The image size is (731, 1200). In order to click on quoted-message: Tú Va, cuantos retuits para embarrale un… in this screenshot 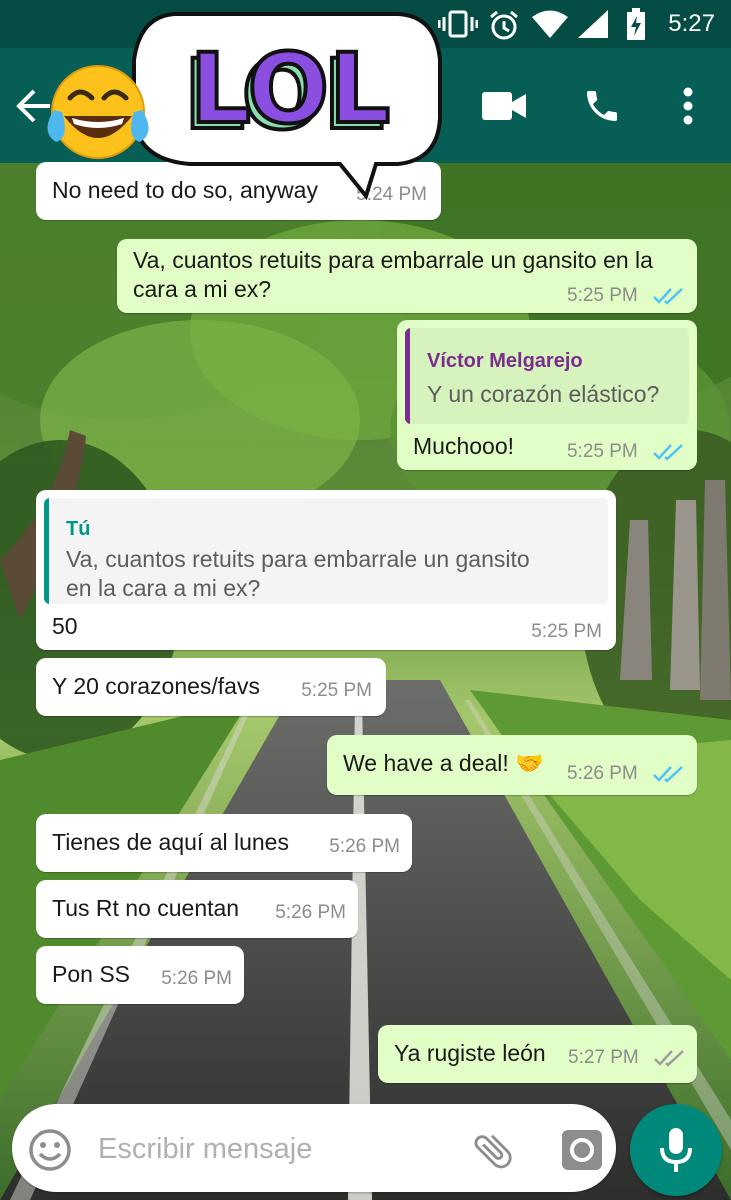, I will do `click(326, 551)`.